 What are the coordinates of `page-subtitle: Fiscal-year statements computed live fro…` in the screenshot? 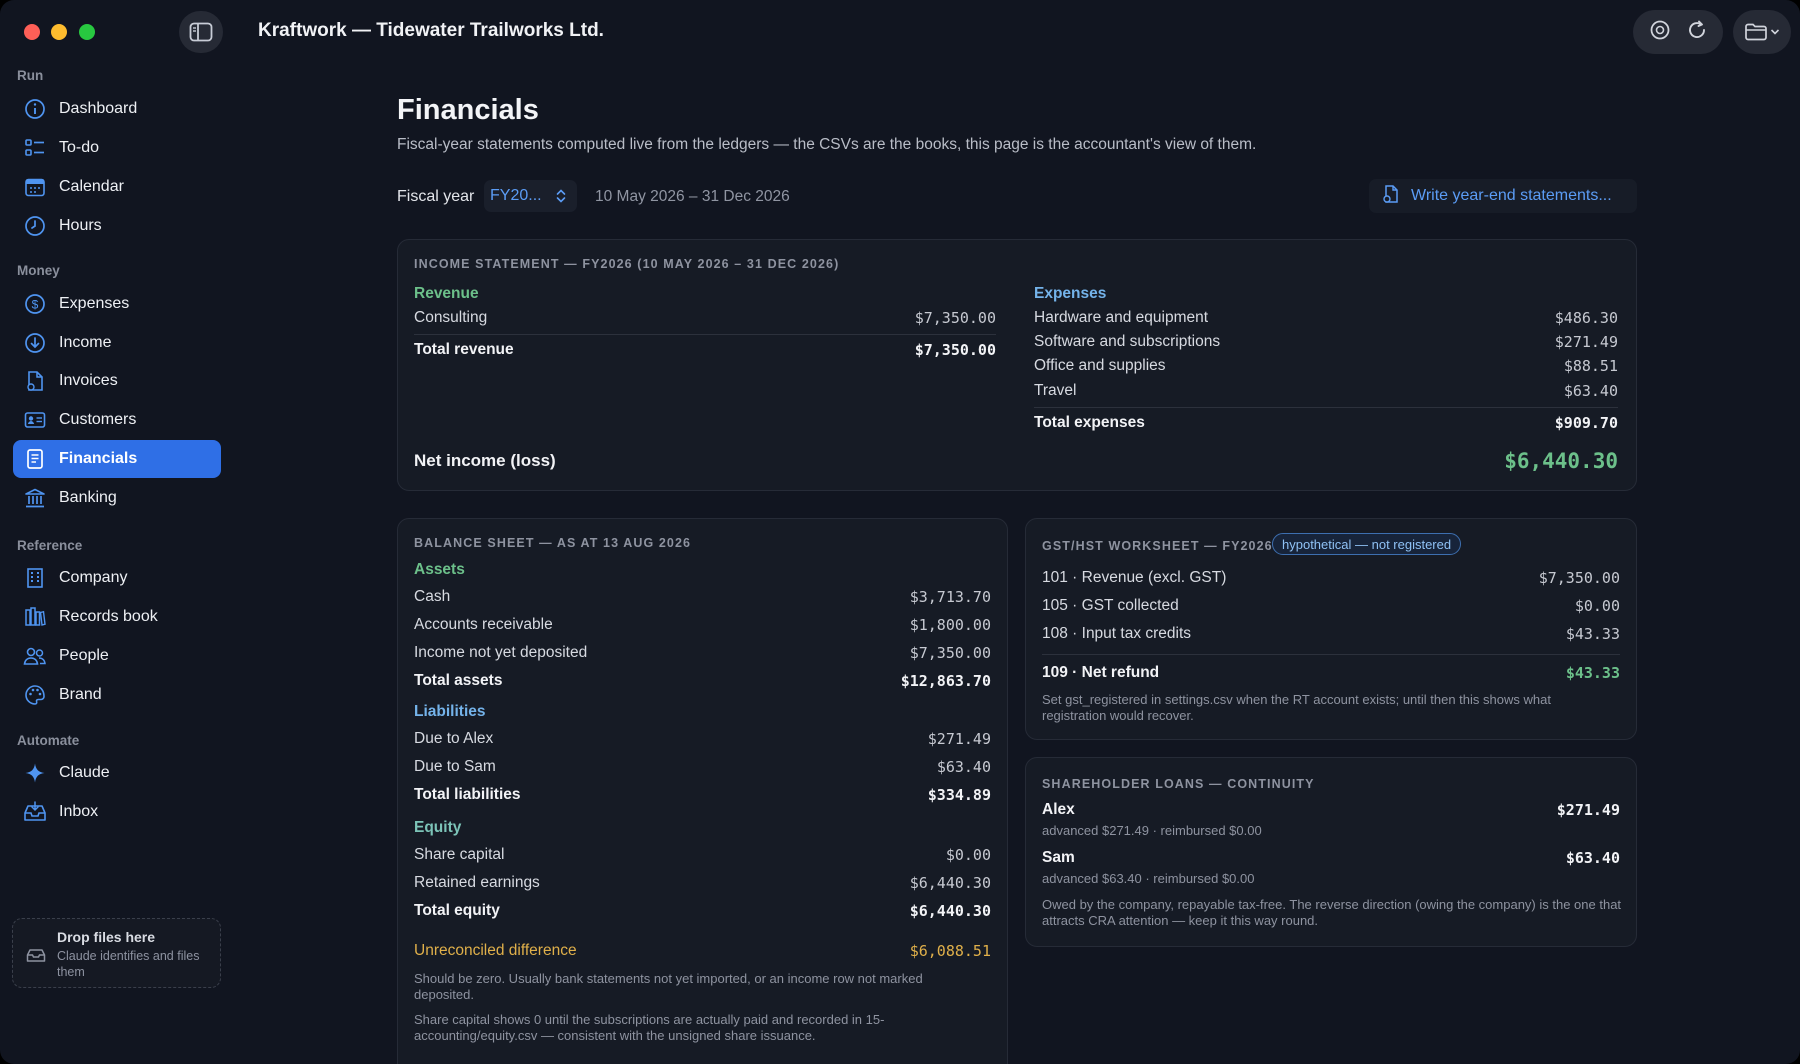 It's located at (827, 144).